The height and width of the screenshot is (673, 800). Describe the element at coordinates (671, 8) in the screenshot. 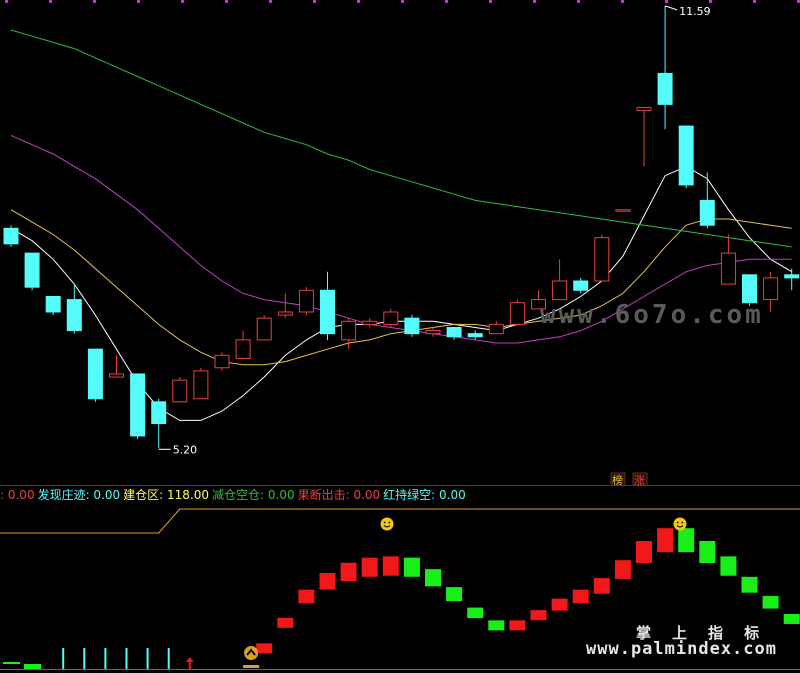

I see `high-marker-line` at that location.